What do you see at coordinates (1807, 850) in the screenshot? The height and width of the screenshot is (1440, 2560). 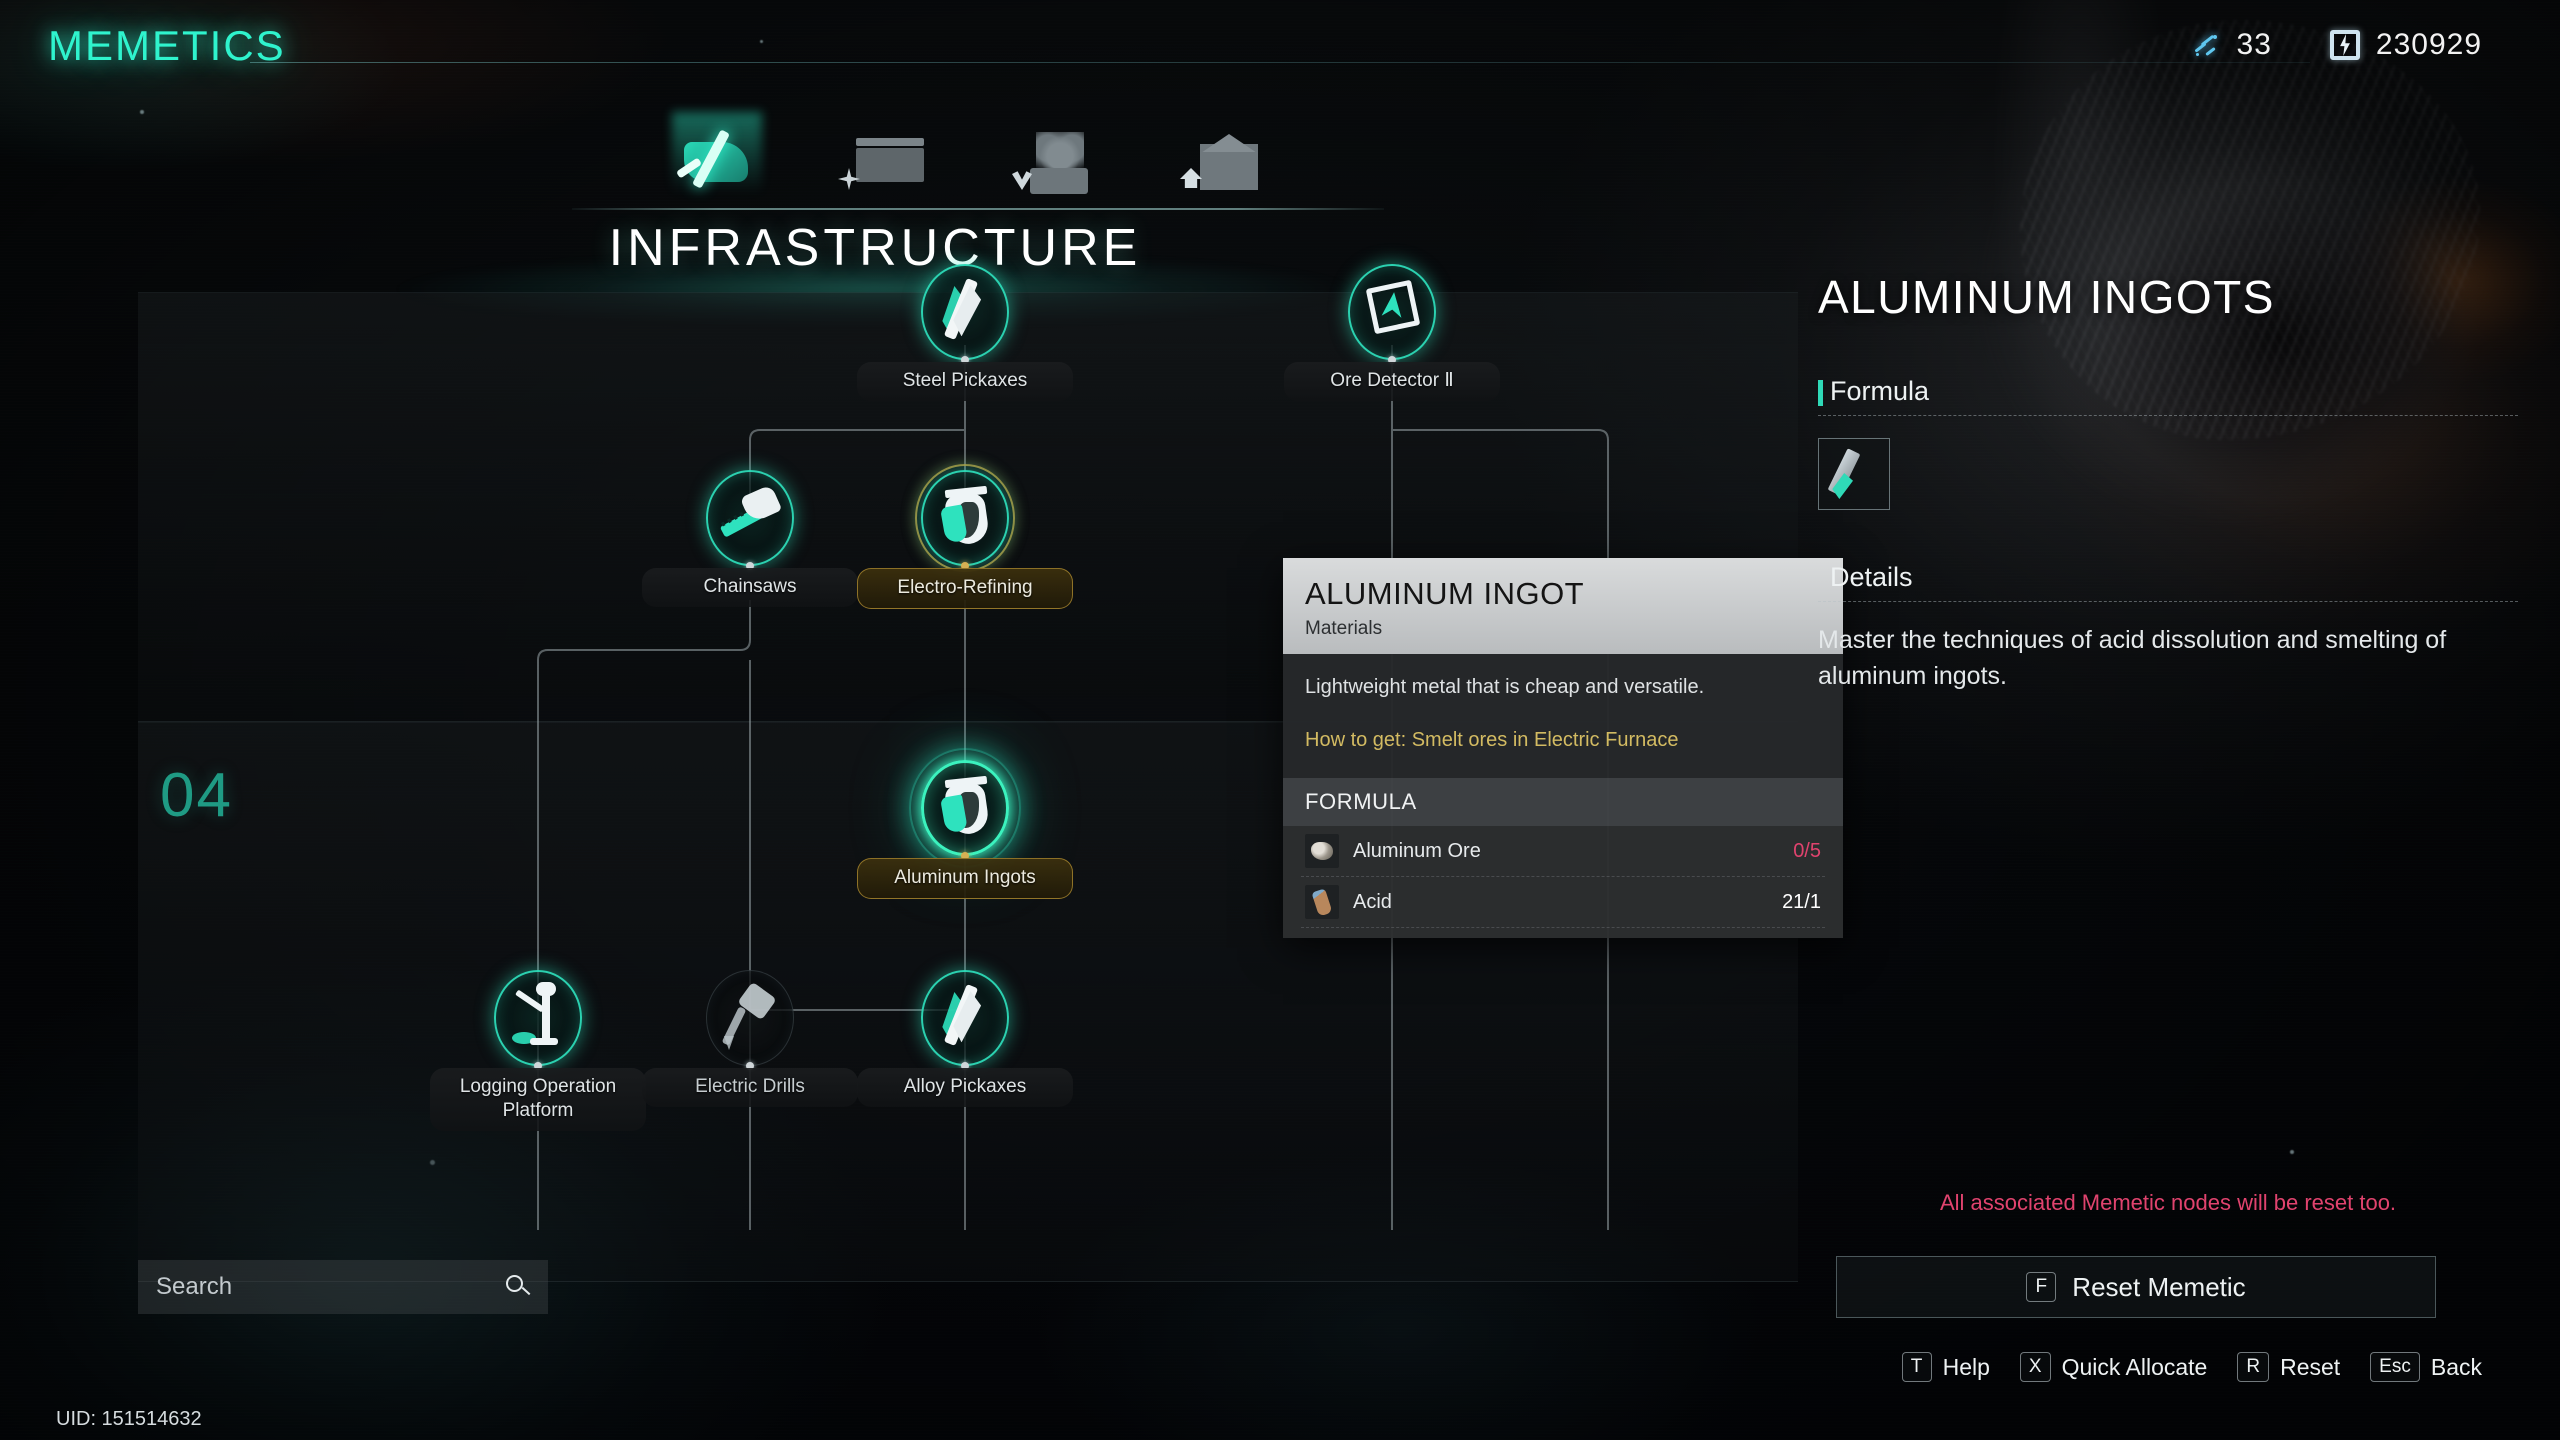 I see `ingredient-quantity: 0/5` at bounding box center [1807, 850].